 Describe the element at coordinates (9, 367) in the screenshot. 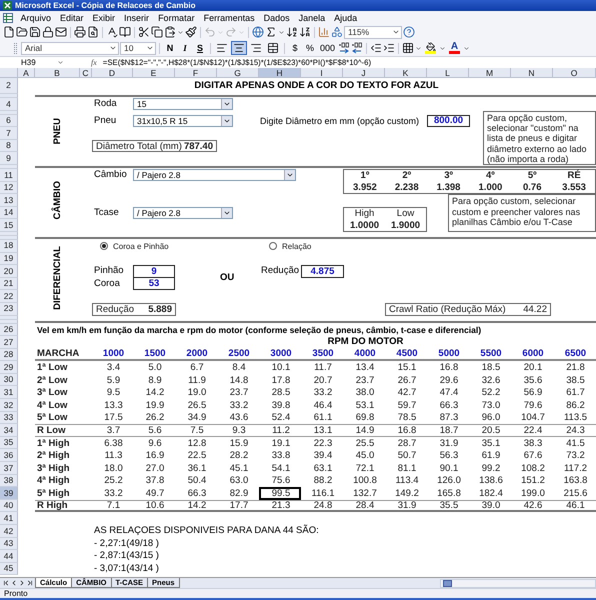

I see `row-header: 29` at that location.